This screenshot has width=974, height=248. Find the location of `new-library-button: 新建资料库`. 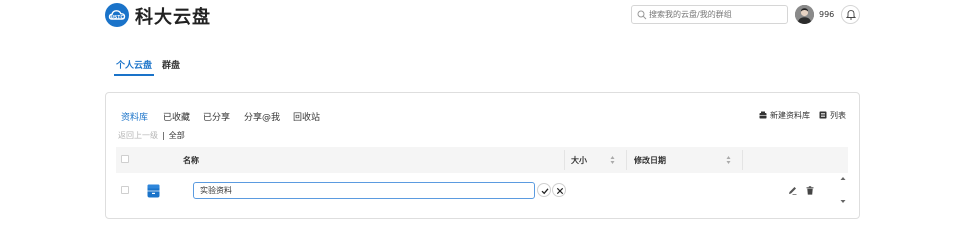

new-library-button: 新建资料库 is located at coordinates (784, 115).